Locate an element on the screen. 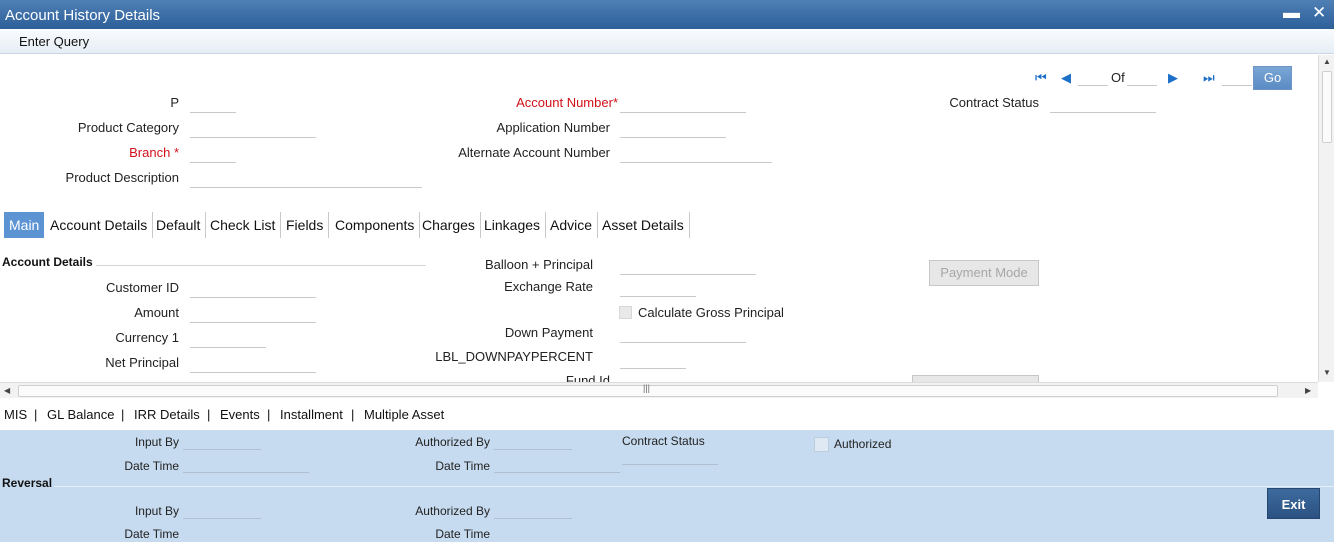  tab-main: Main is located at coordinates (24, 225).